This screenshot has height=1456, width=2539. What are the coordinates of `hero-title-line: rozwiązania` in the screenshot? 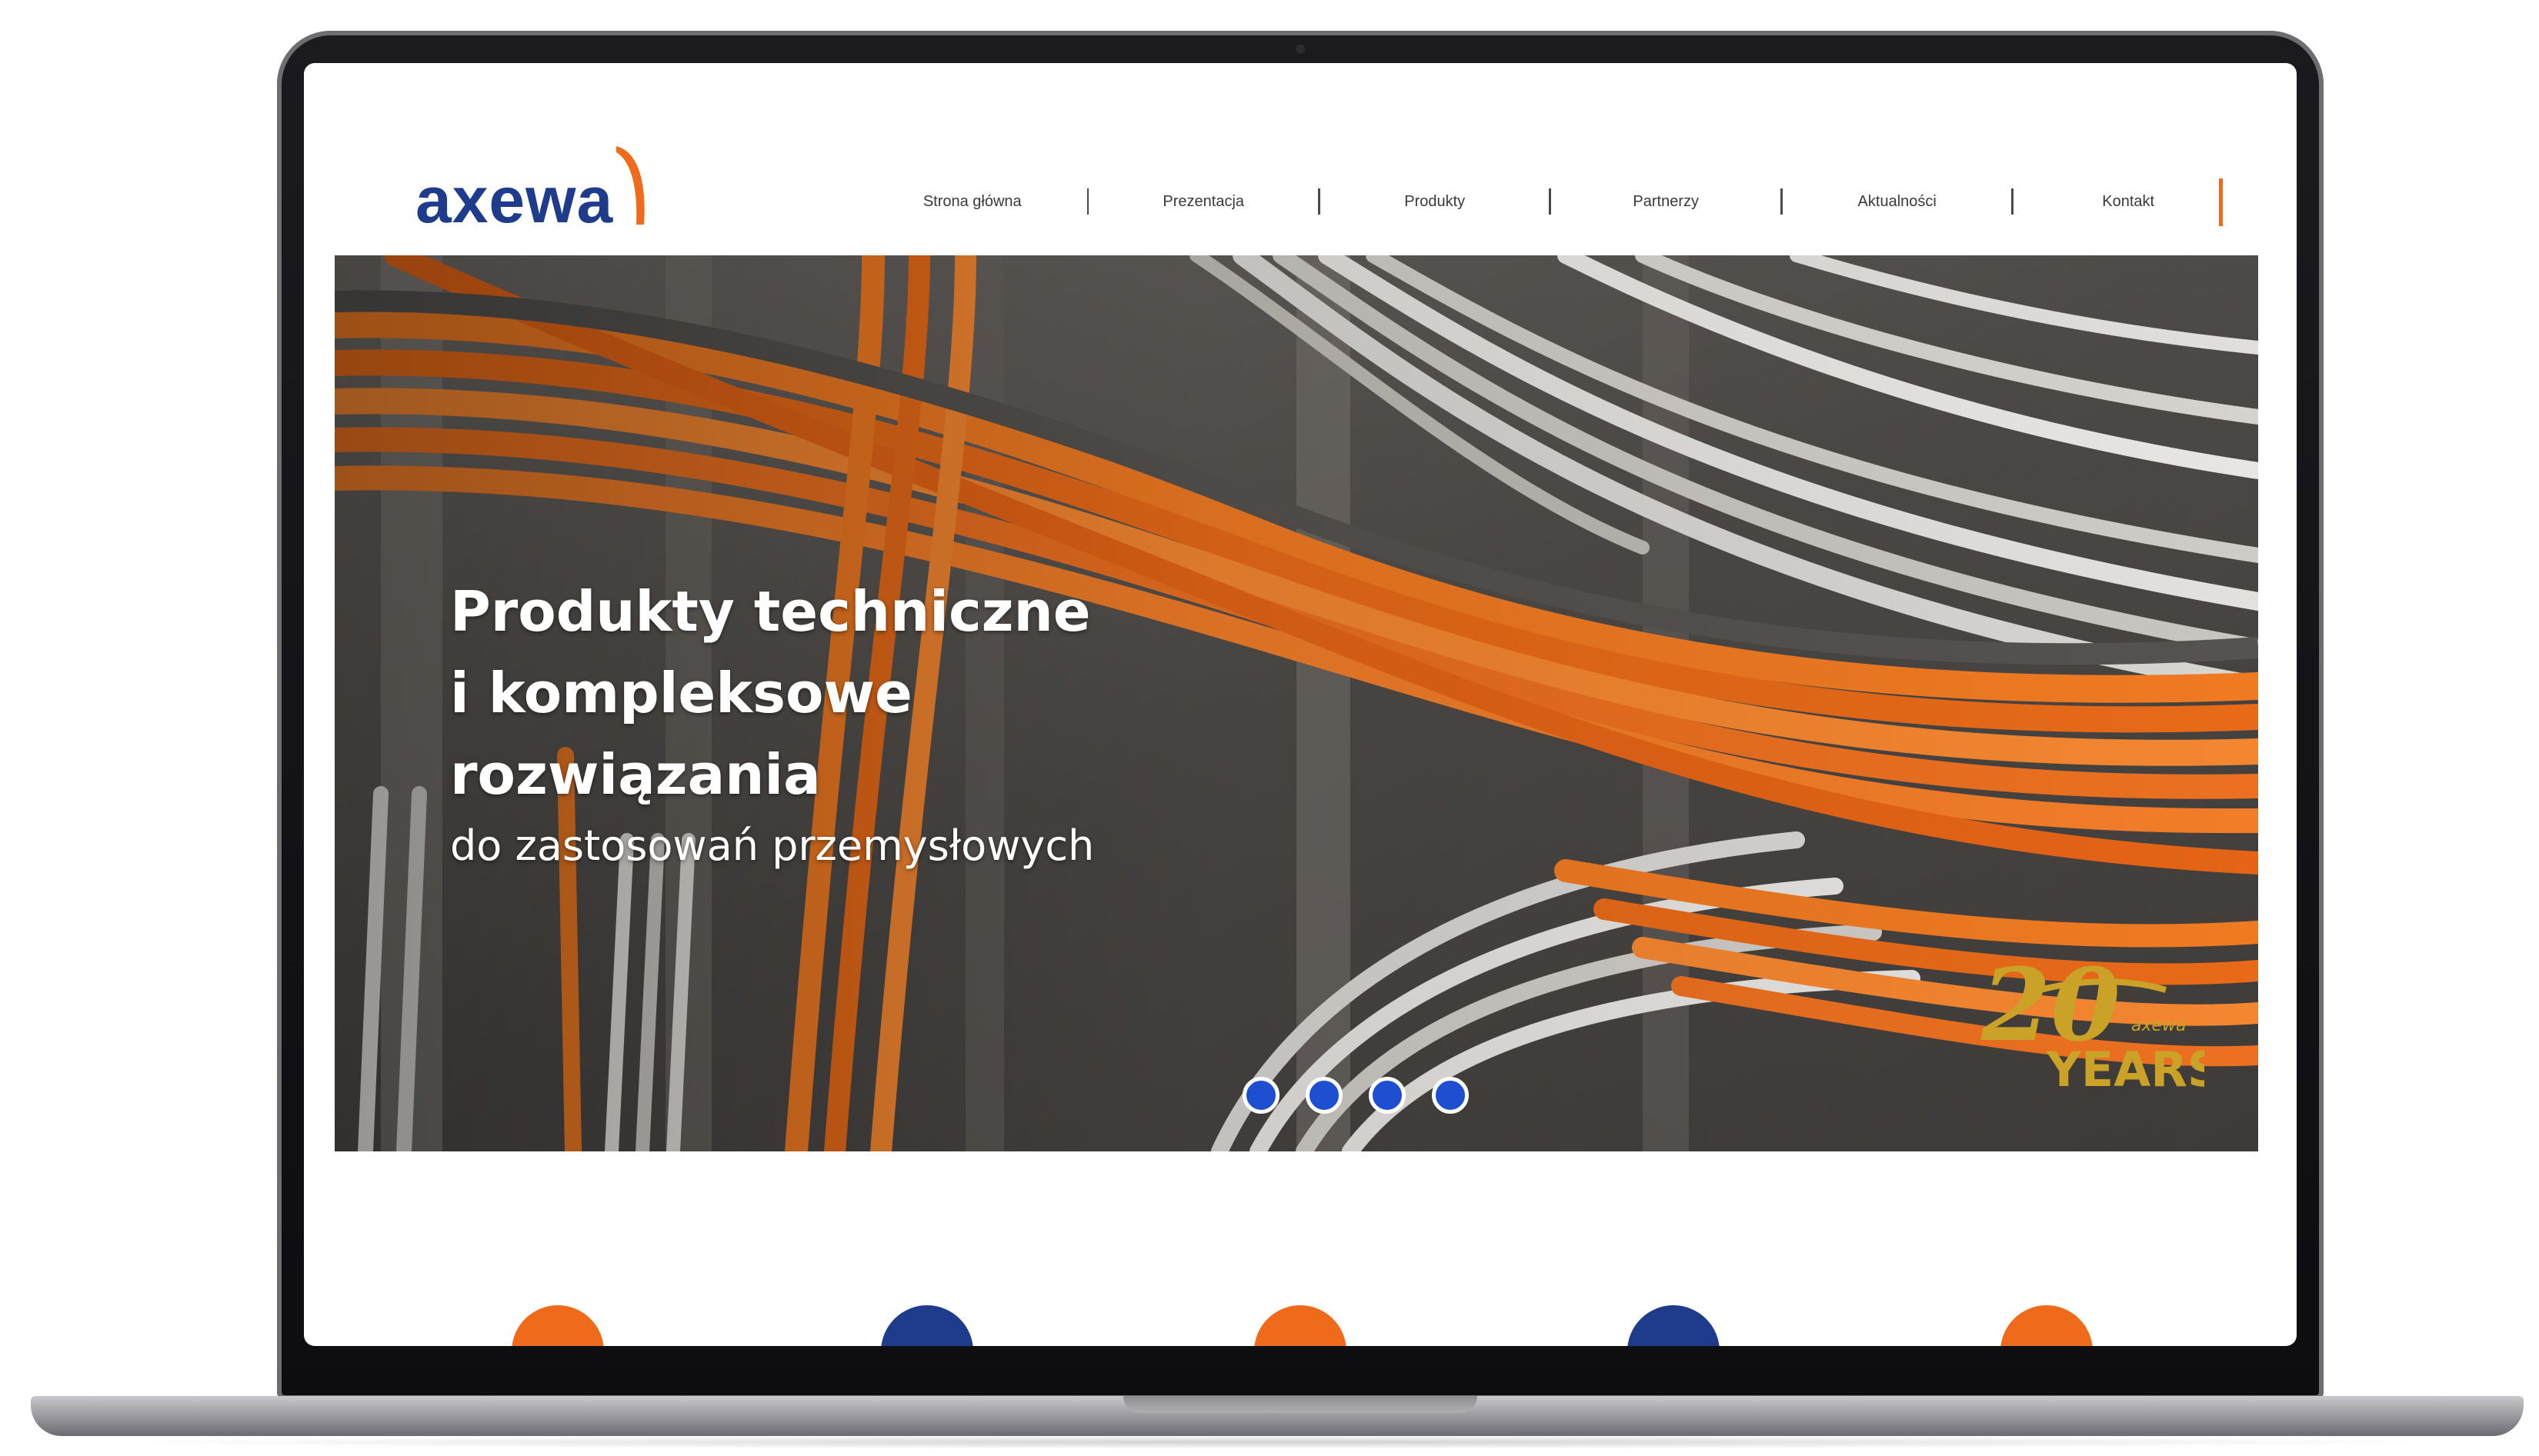 It's located at (636, 774).